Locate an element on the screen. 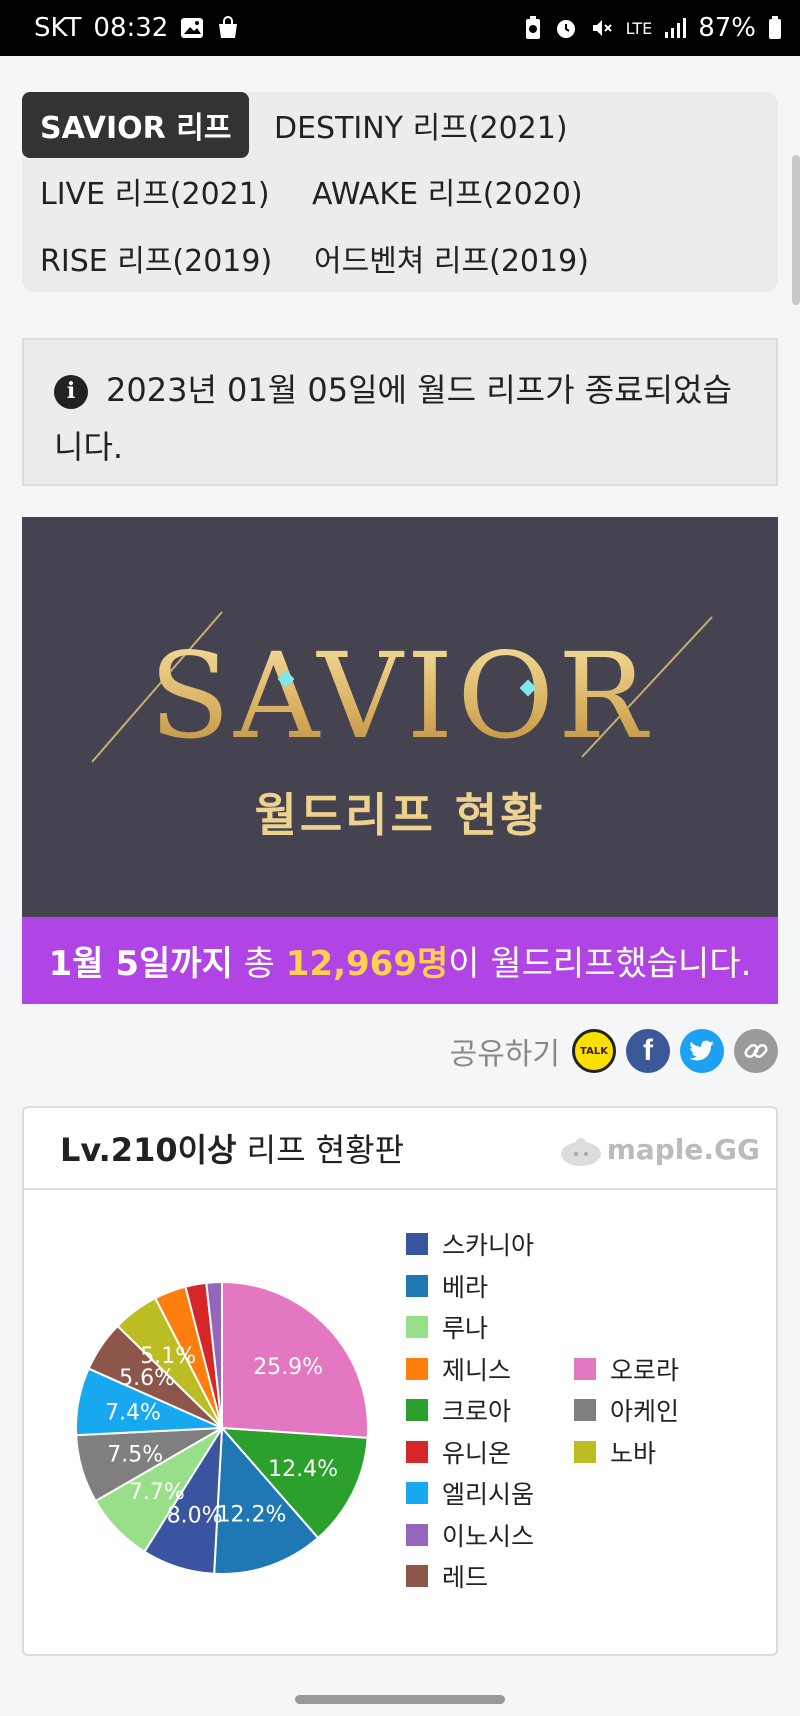 The height and width of the screenshot is (1716, 800). card-title-level: Lv.210이상 is located at coordinates (148, 1150).